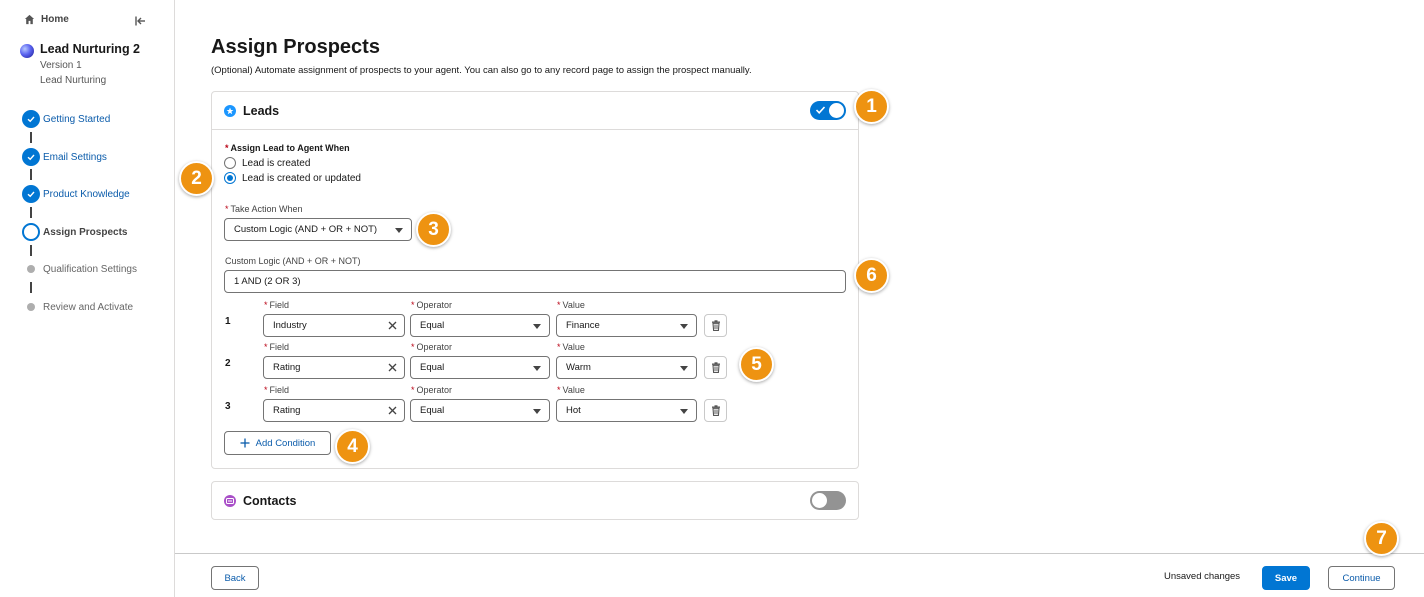  Describe the element at coordinates (285, 443) in the screenshot. I see `add-condition-label: Add Condition` at that location.